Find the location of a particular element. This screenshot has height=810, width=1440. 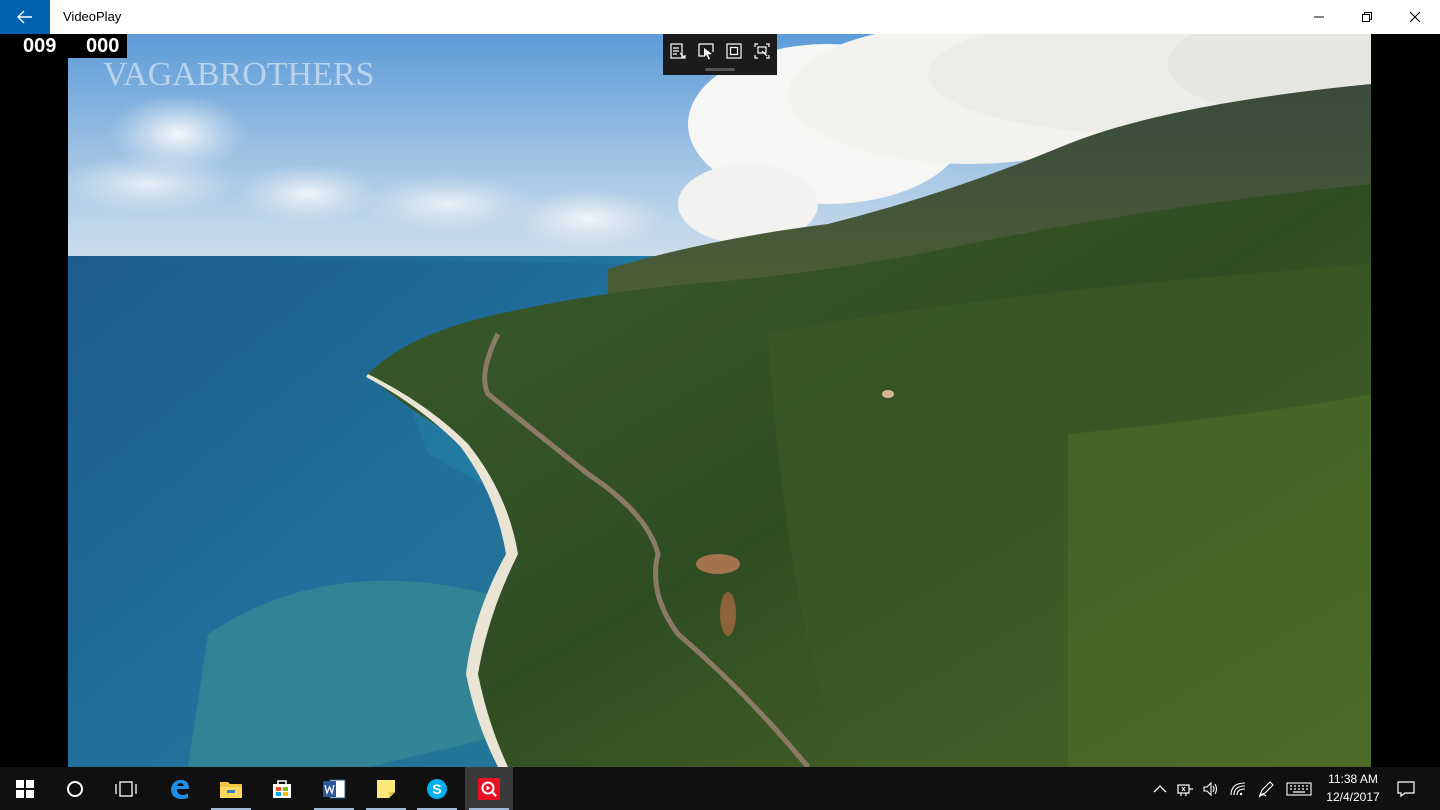

file-explorer-icon is located at coordinates (231, 789).